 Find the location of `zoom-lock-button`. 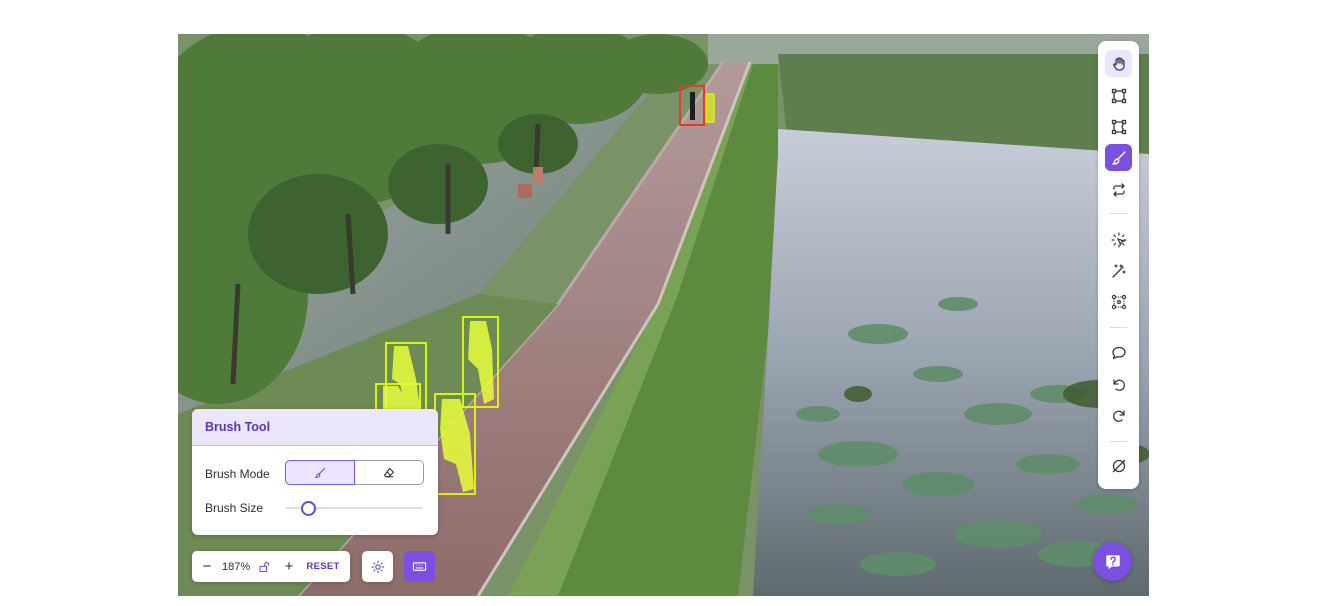

zoom-lock-button is located at coordinates (264, 567).